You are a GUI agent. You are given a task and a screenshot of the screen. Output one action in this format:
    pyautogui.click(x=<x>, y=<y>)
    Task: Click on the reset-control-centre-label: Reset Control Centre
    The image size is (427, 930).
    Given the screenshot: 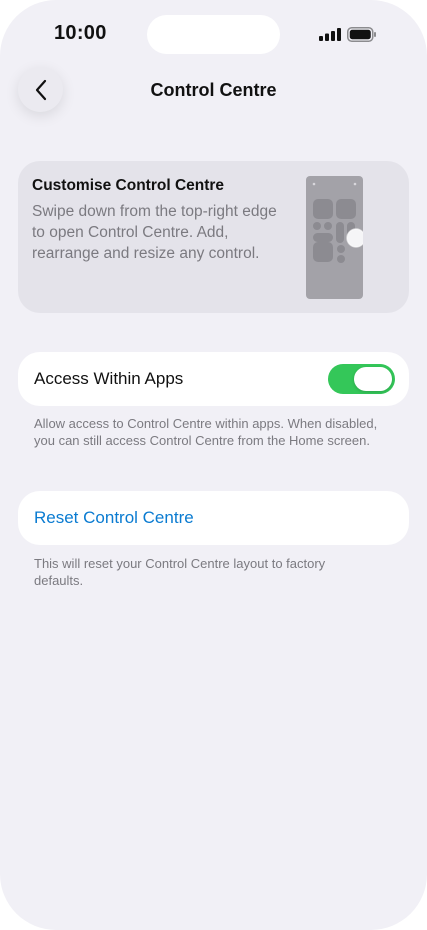 What is the action you would take?
    pyautogui.click(x=114, y=517)
    